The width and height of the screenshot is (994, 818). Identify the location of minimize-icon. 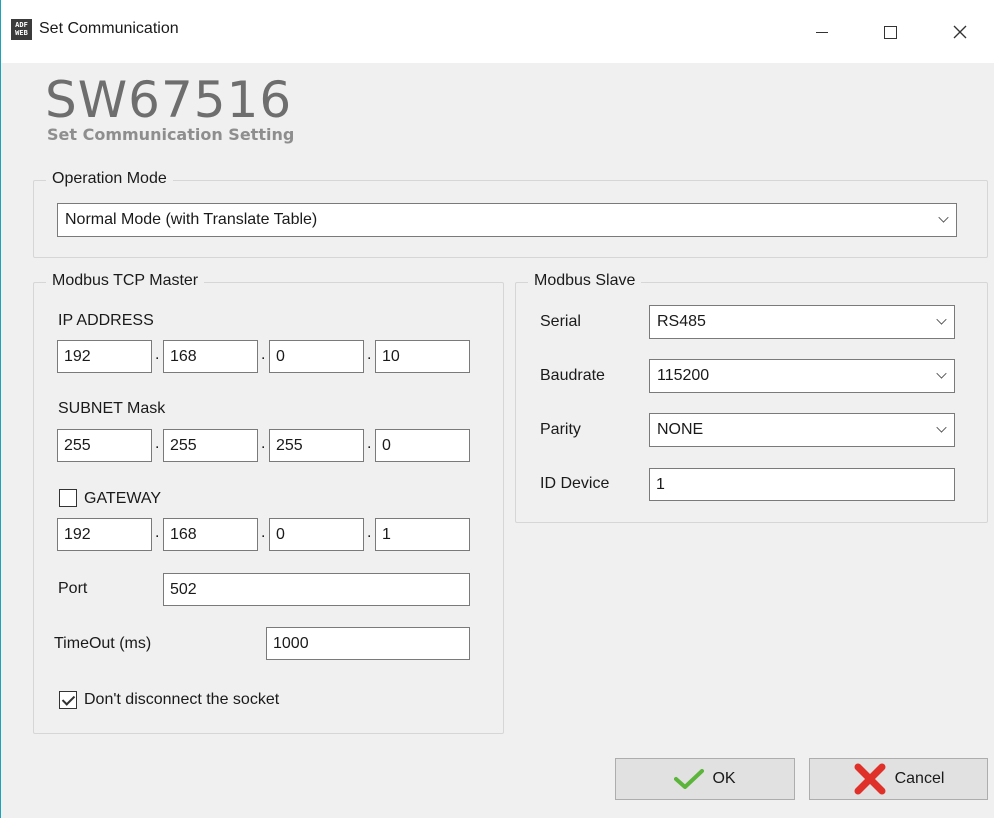
(822, 32).